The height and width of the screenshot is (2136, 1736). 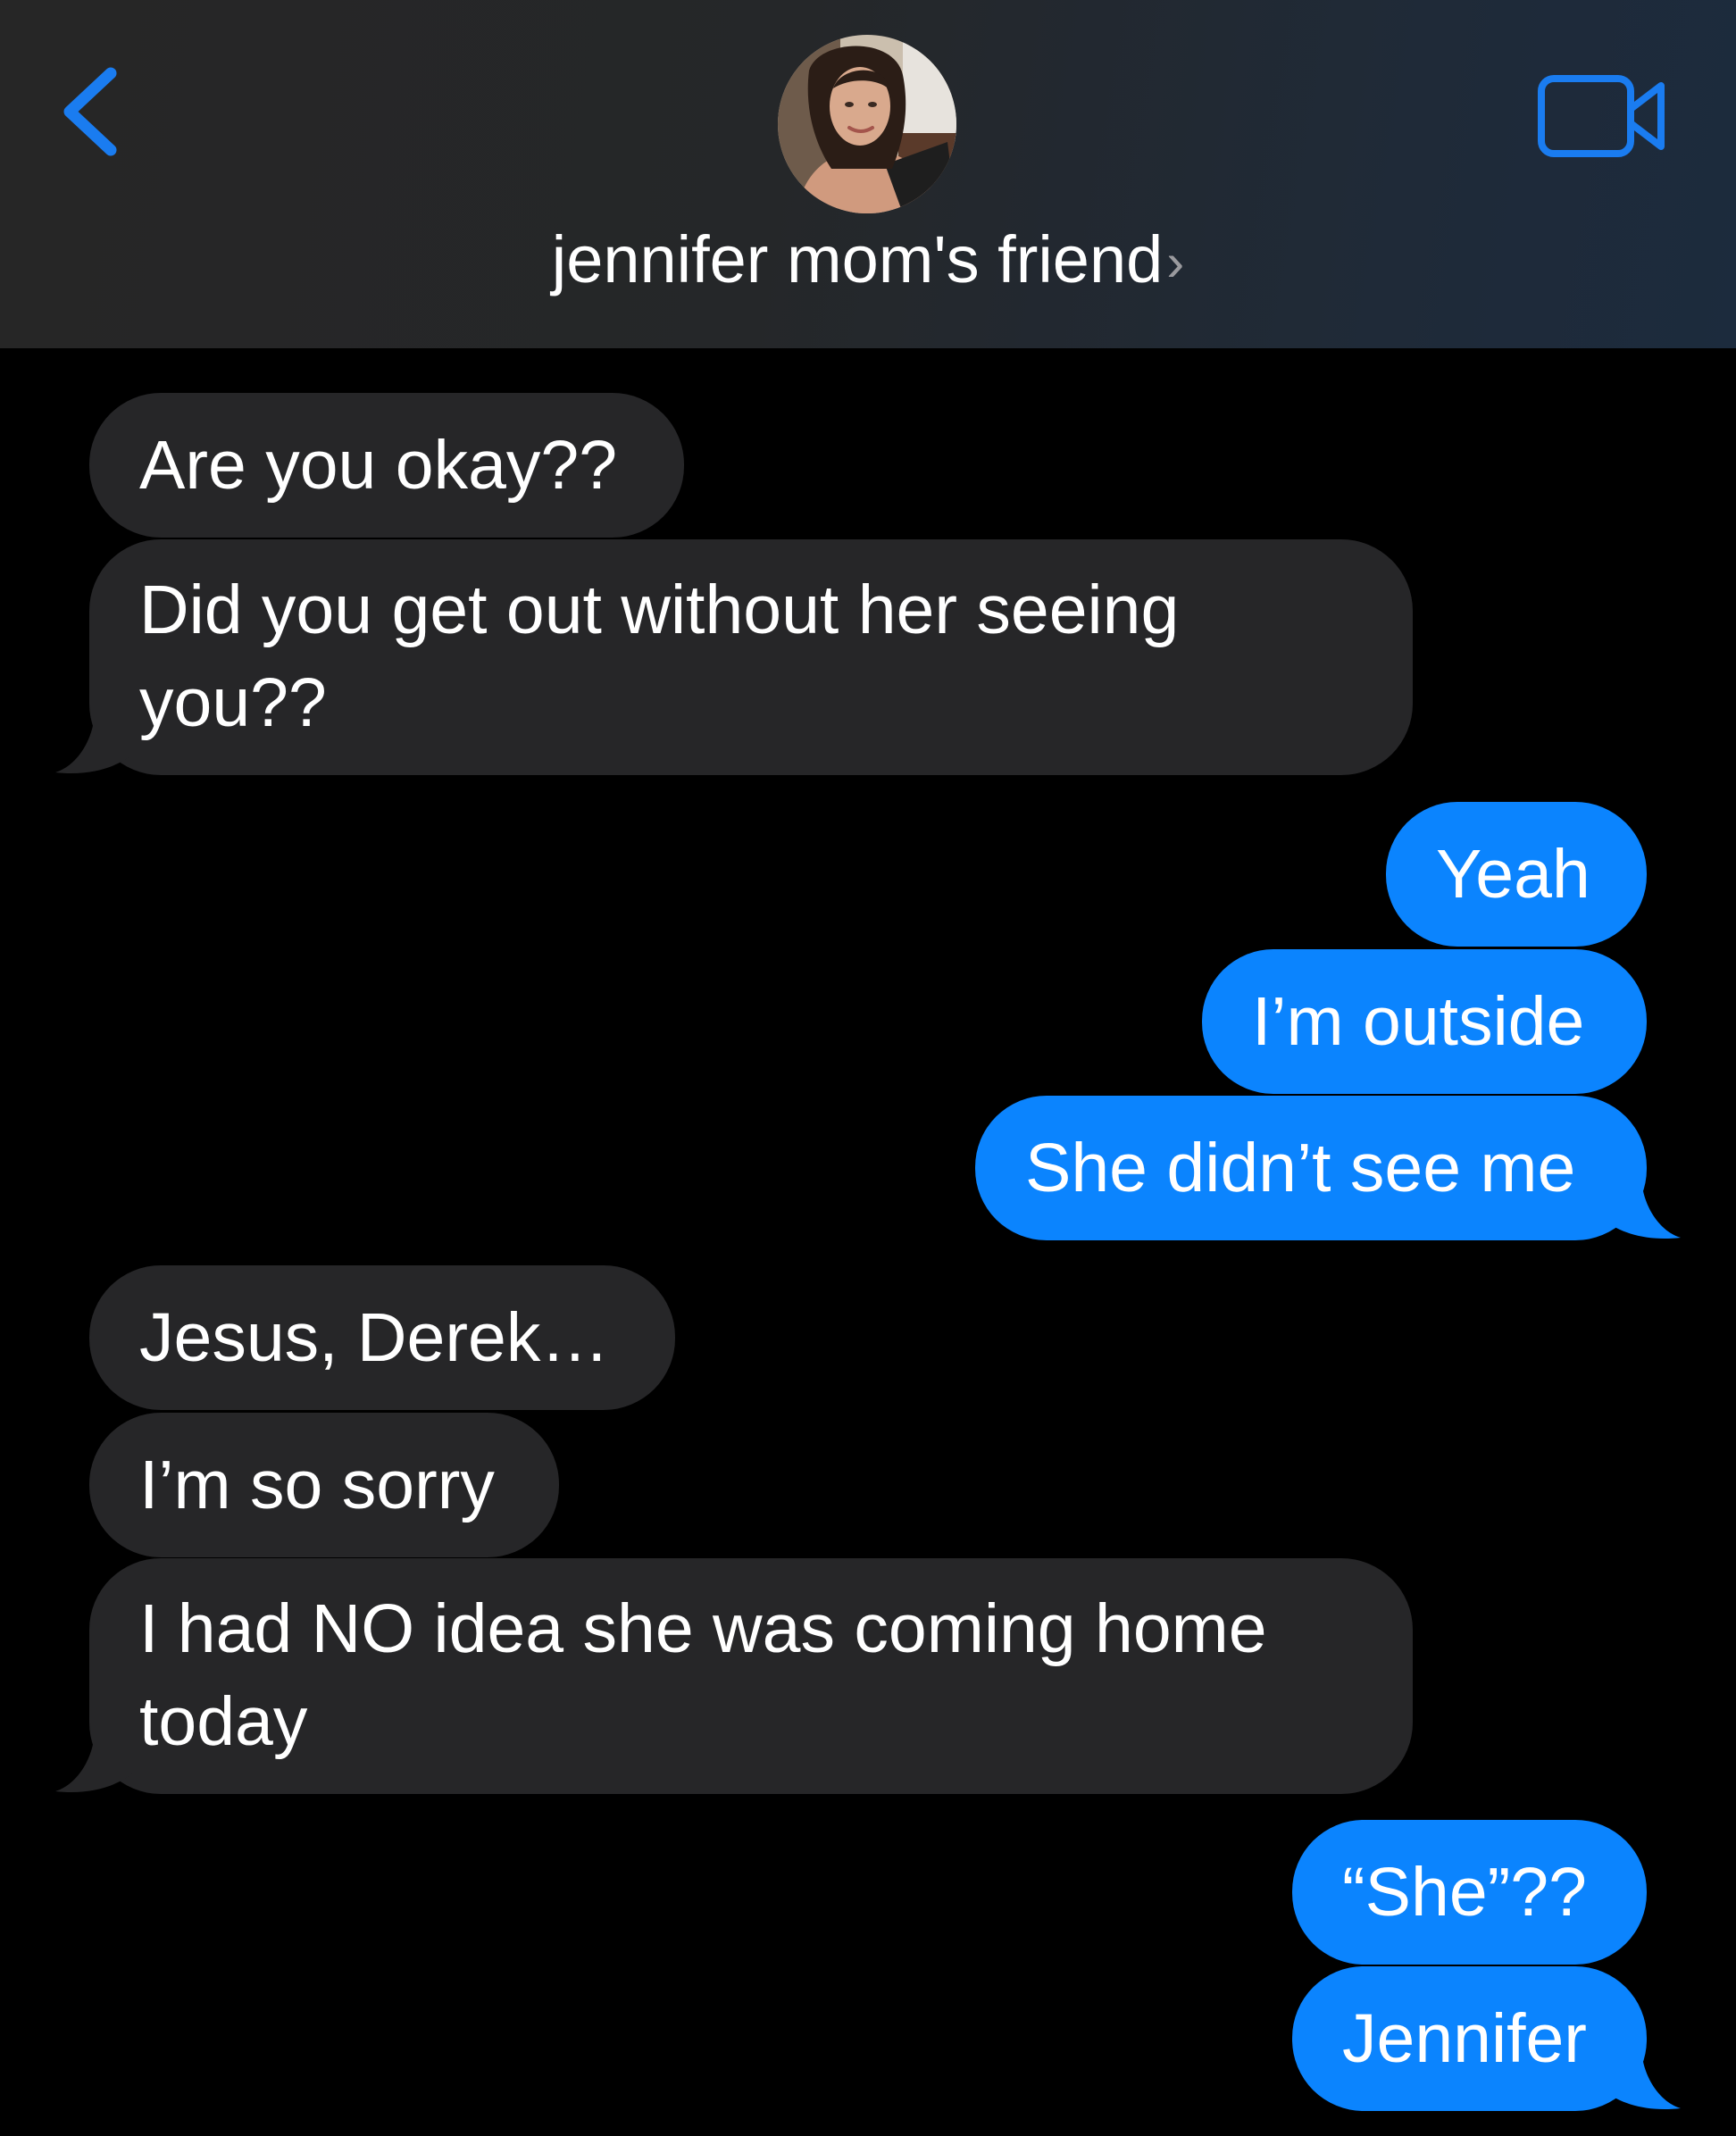 I want to click on message-outgoing: Jennifer, so click(x=1469, y=2038).